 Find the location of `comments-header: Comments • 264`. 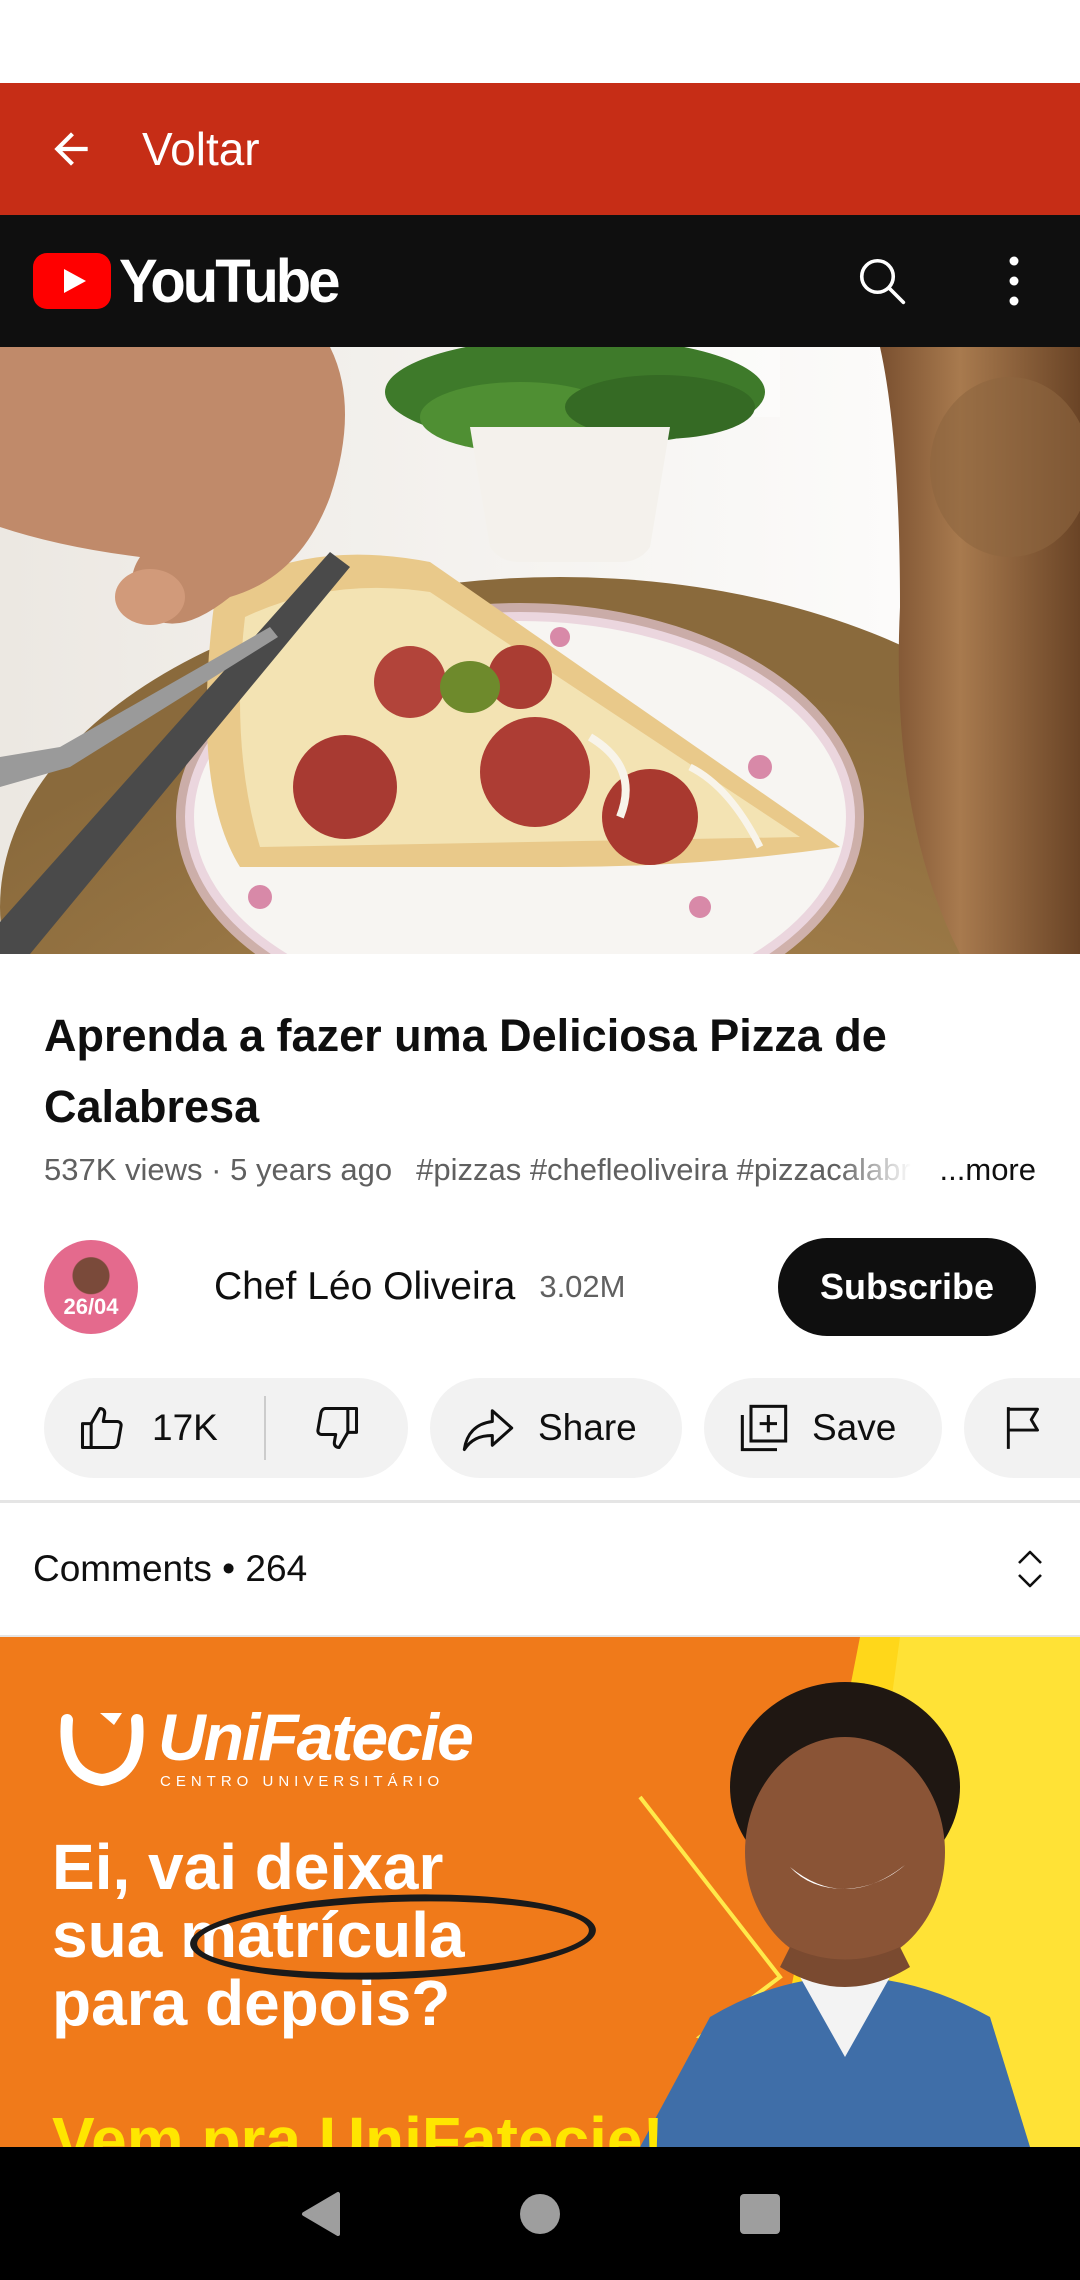

comments-header: Comments • 264 is located at coordinates (540, 1569).